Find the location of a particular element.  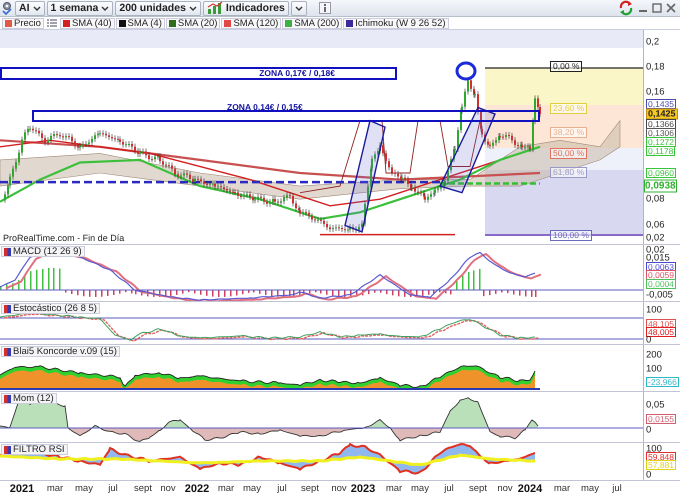

price-badge: 0,1366 is located at coordinates (661, 124).